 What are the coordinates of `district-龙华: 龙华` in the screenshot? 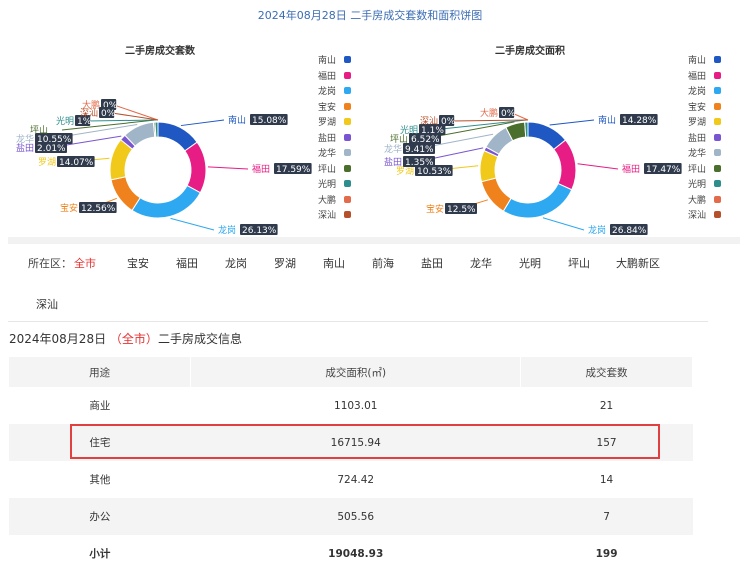 It's located at (481, 263).